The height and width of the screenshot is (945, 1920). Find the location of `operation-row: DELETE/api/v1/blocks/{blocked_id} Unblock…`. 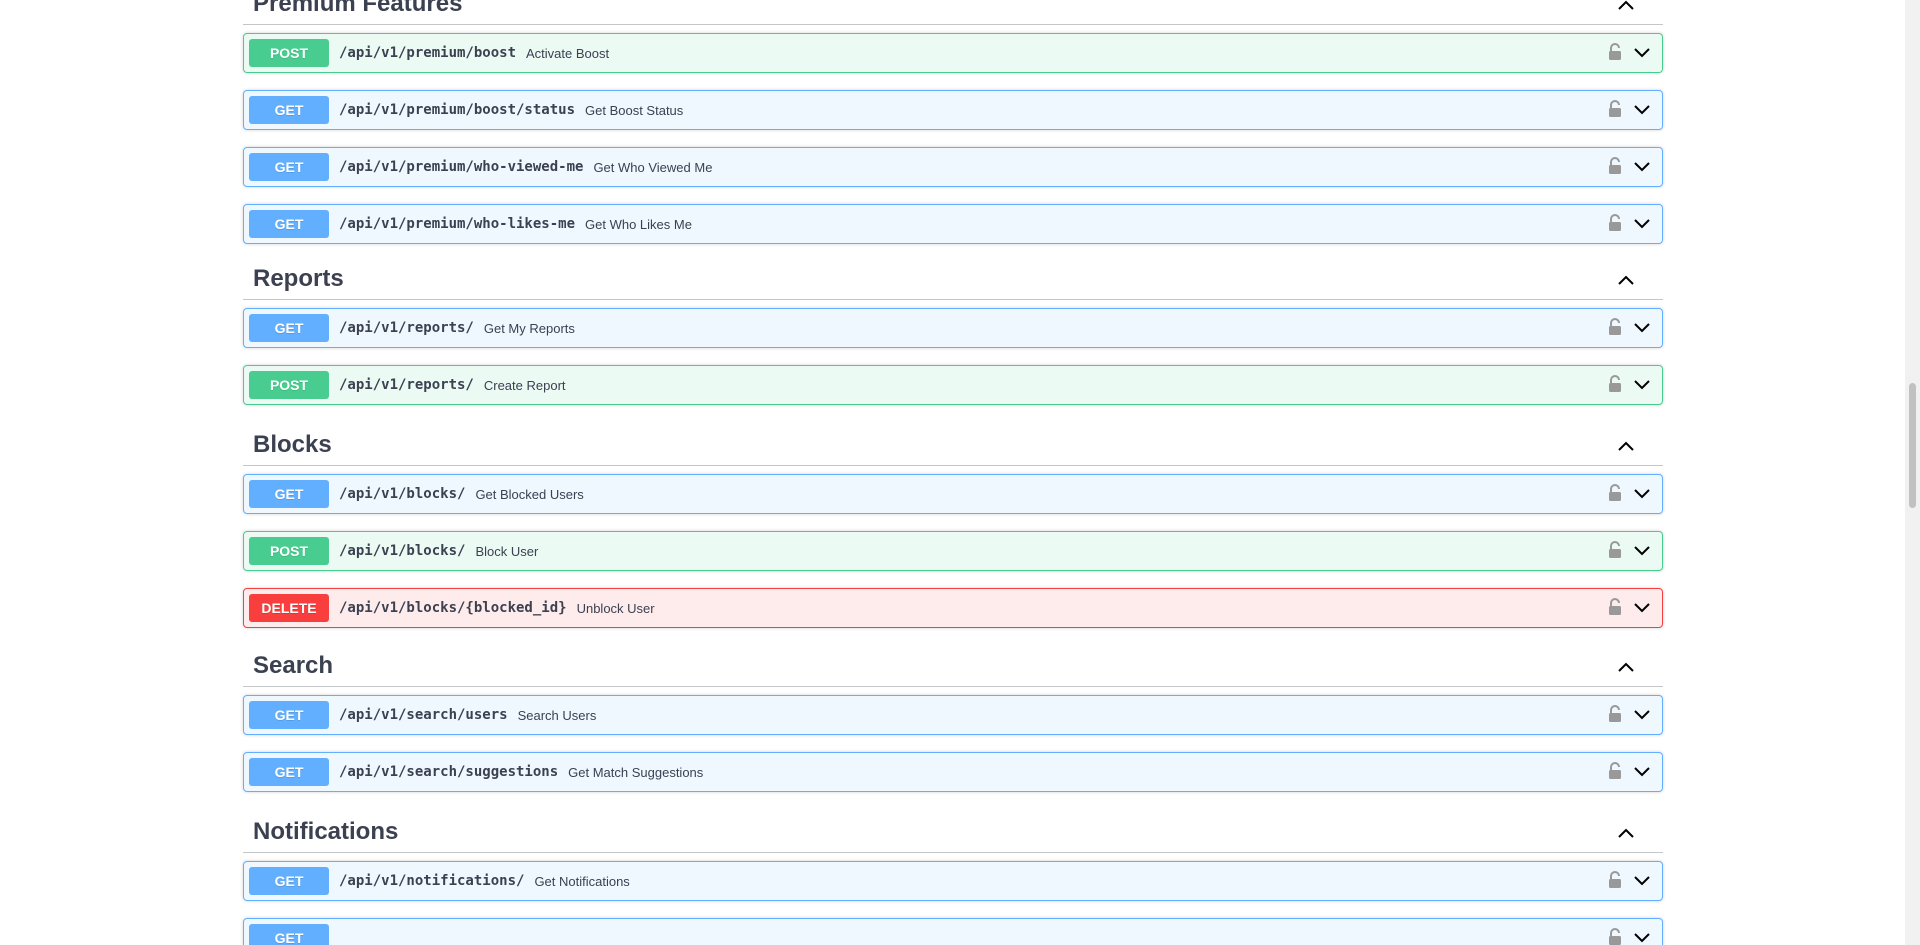

operation-row: DELETE/api/v1/blocks/{blocked_id} Unblock… is located at coordinates (953, 608).